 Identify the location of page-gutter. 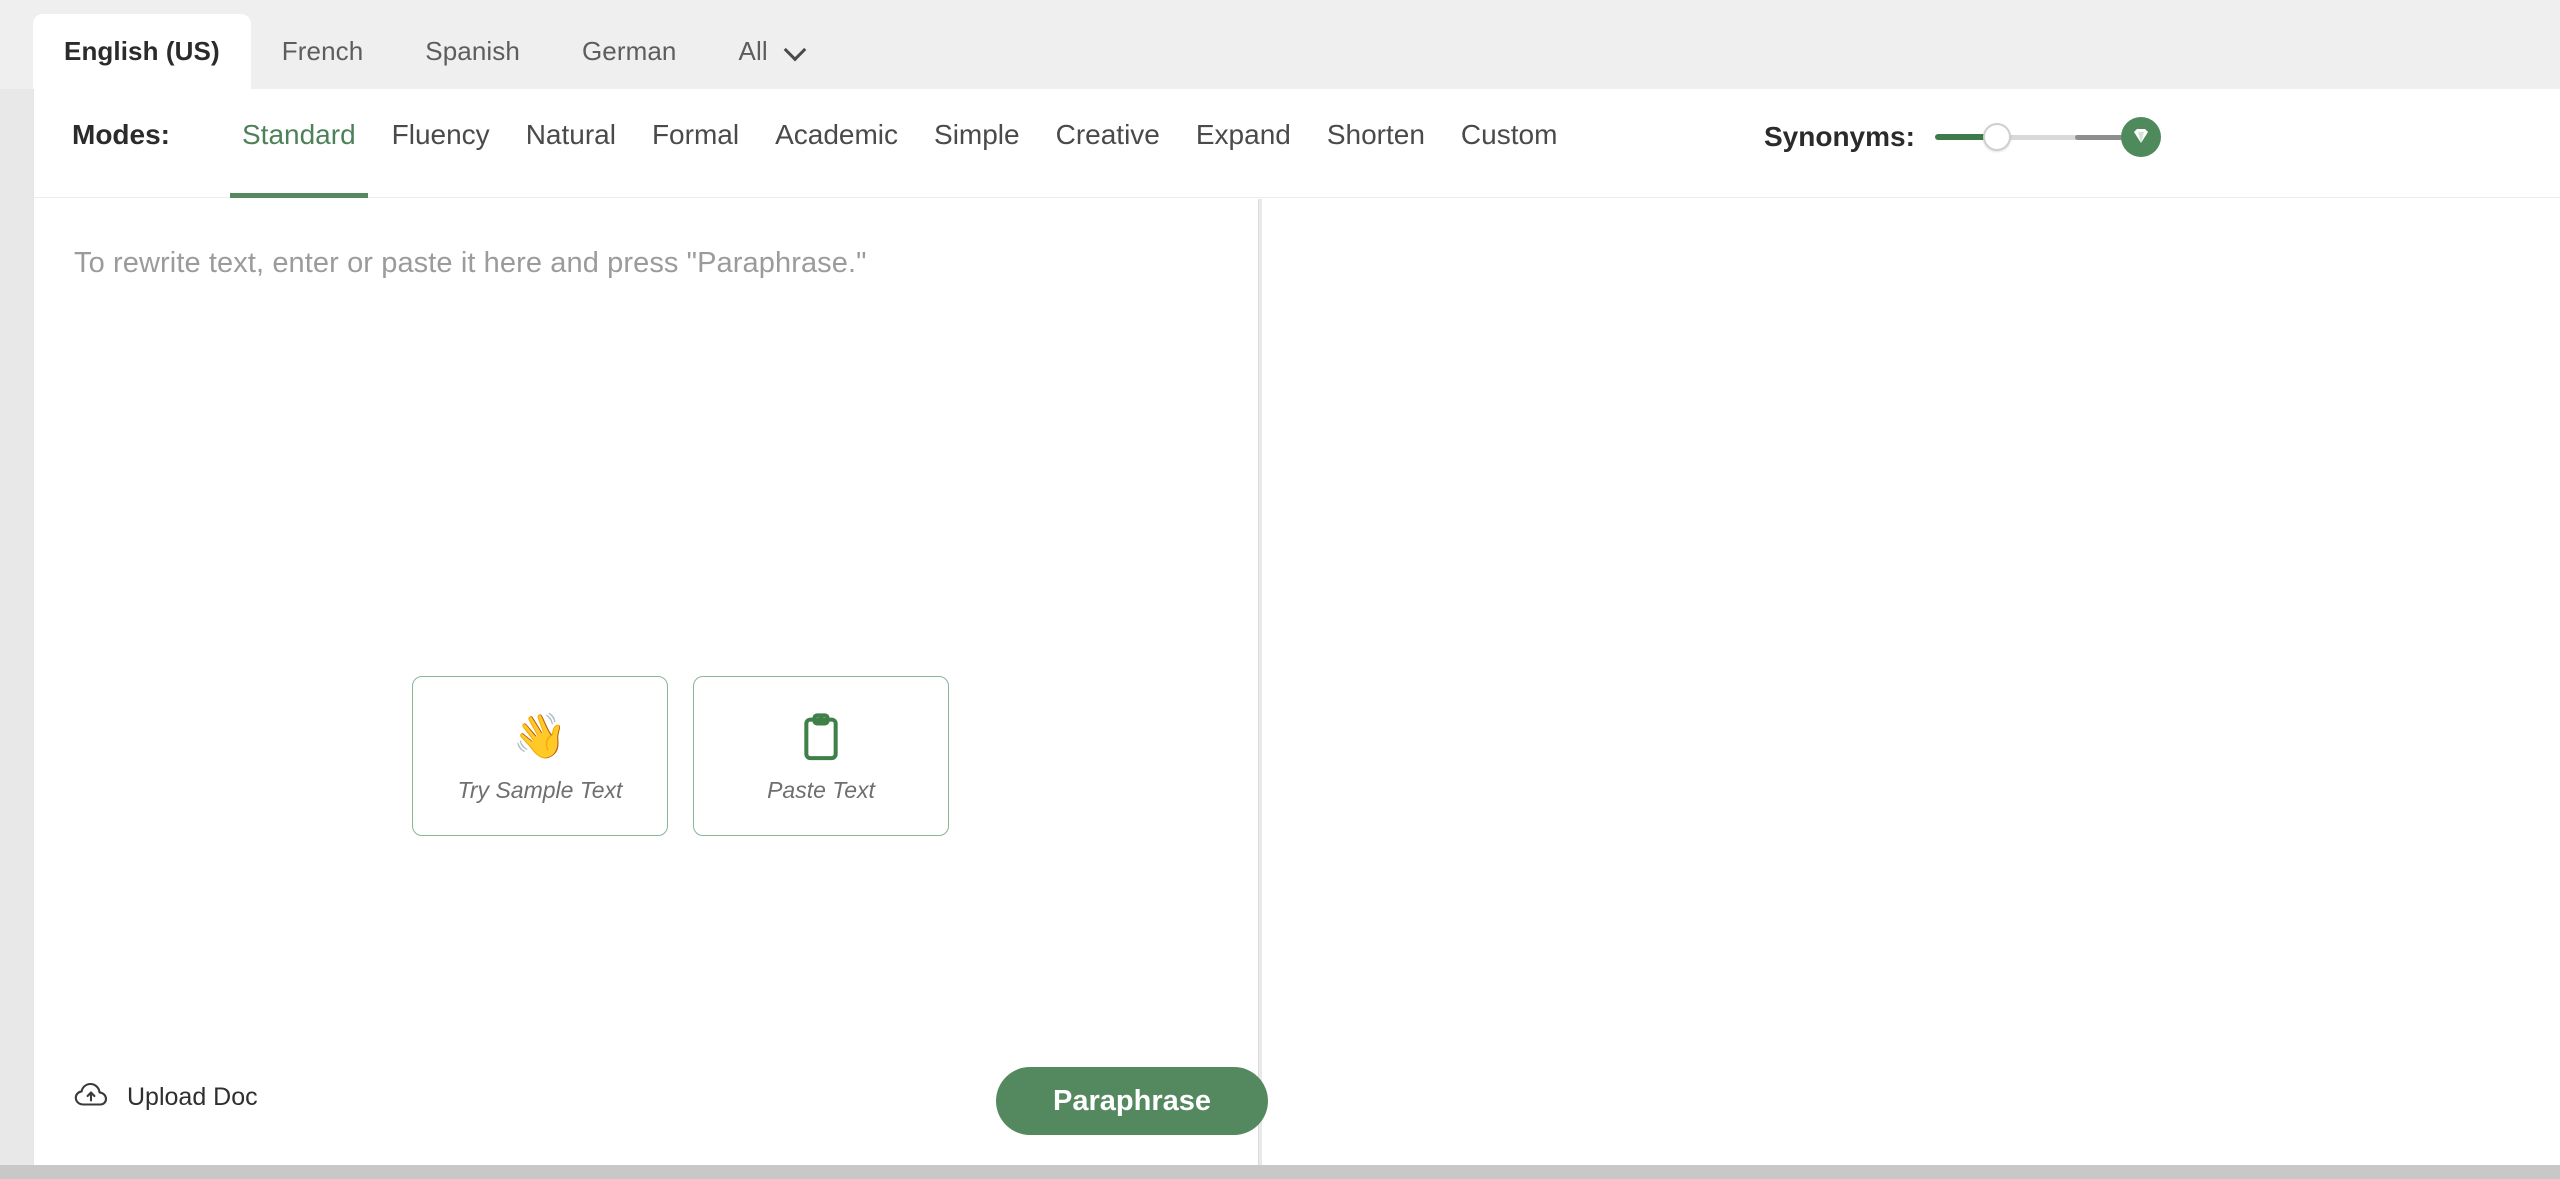
(16, 589).